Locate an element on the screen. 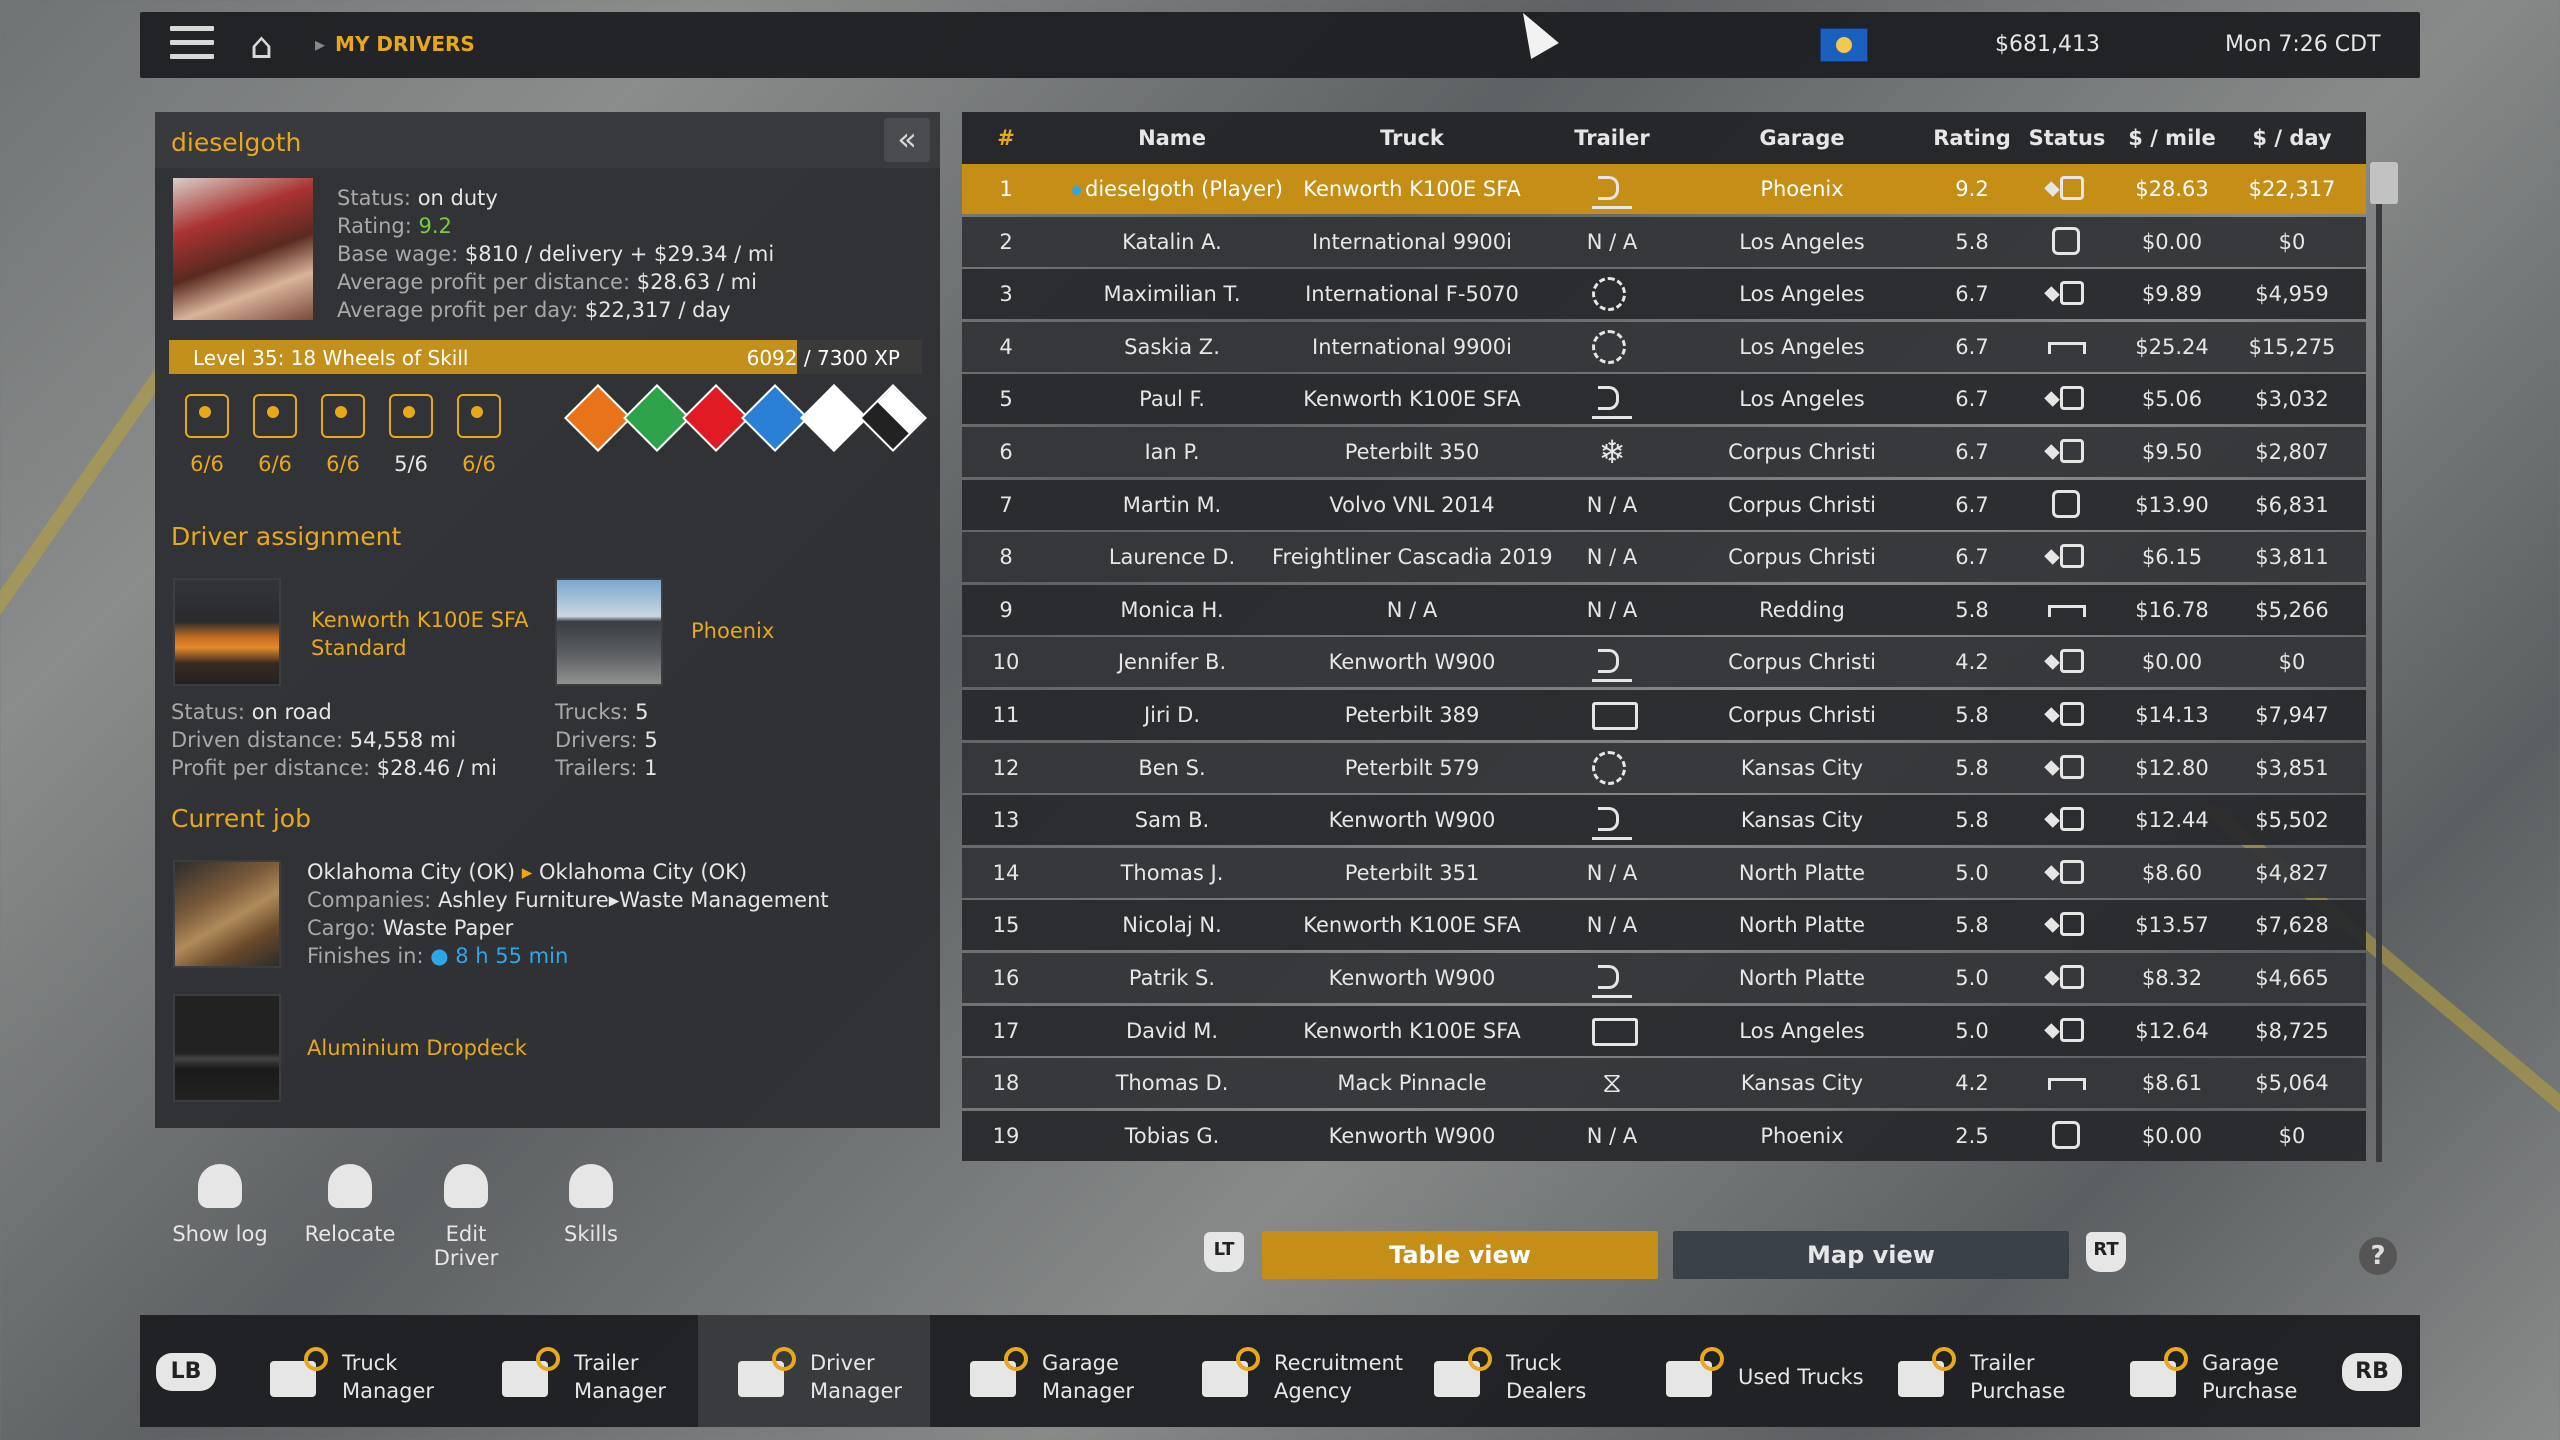 Image resolution: width=2560 pixels, height=1440 pixels. table-view-button: Table view is located at coordinates (1460, 1255).